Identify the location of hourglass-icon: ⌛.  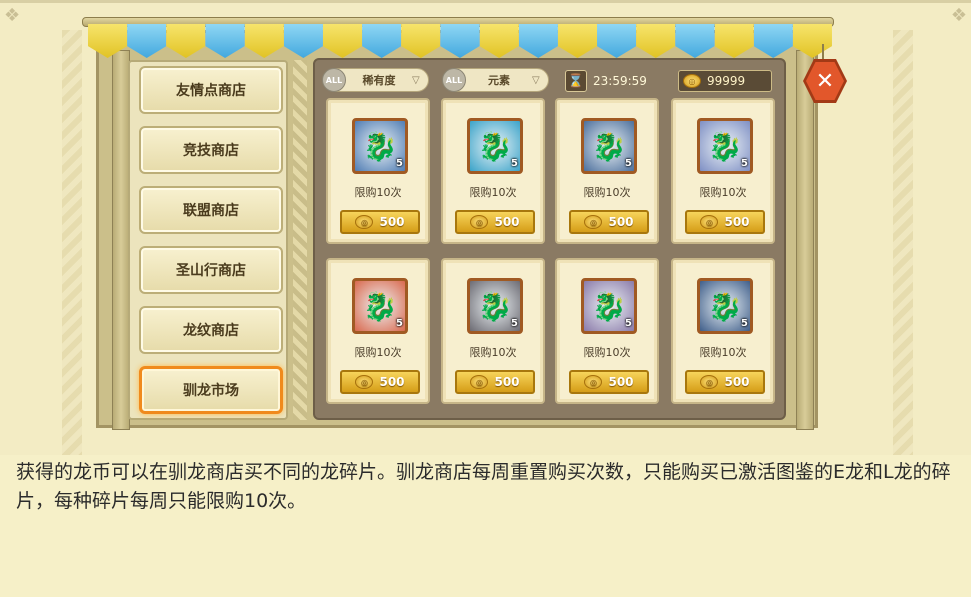
(576, 81).